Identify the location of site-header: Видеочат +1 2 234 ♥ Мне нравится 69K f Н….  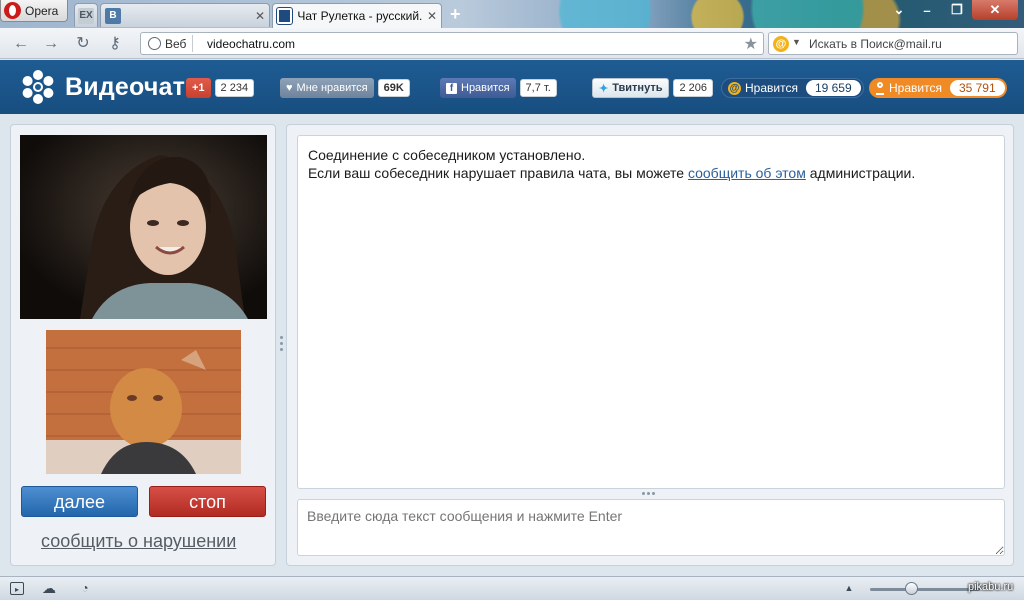
(512, 87).